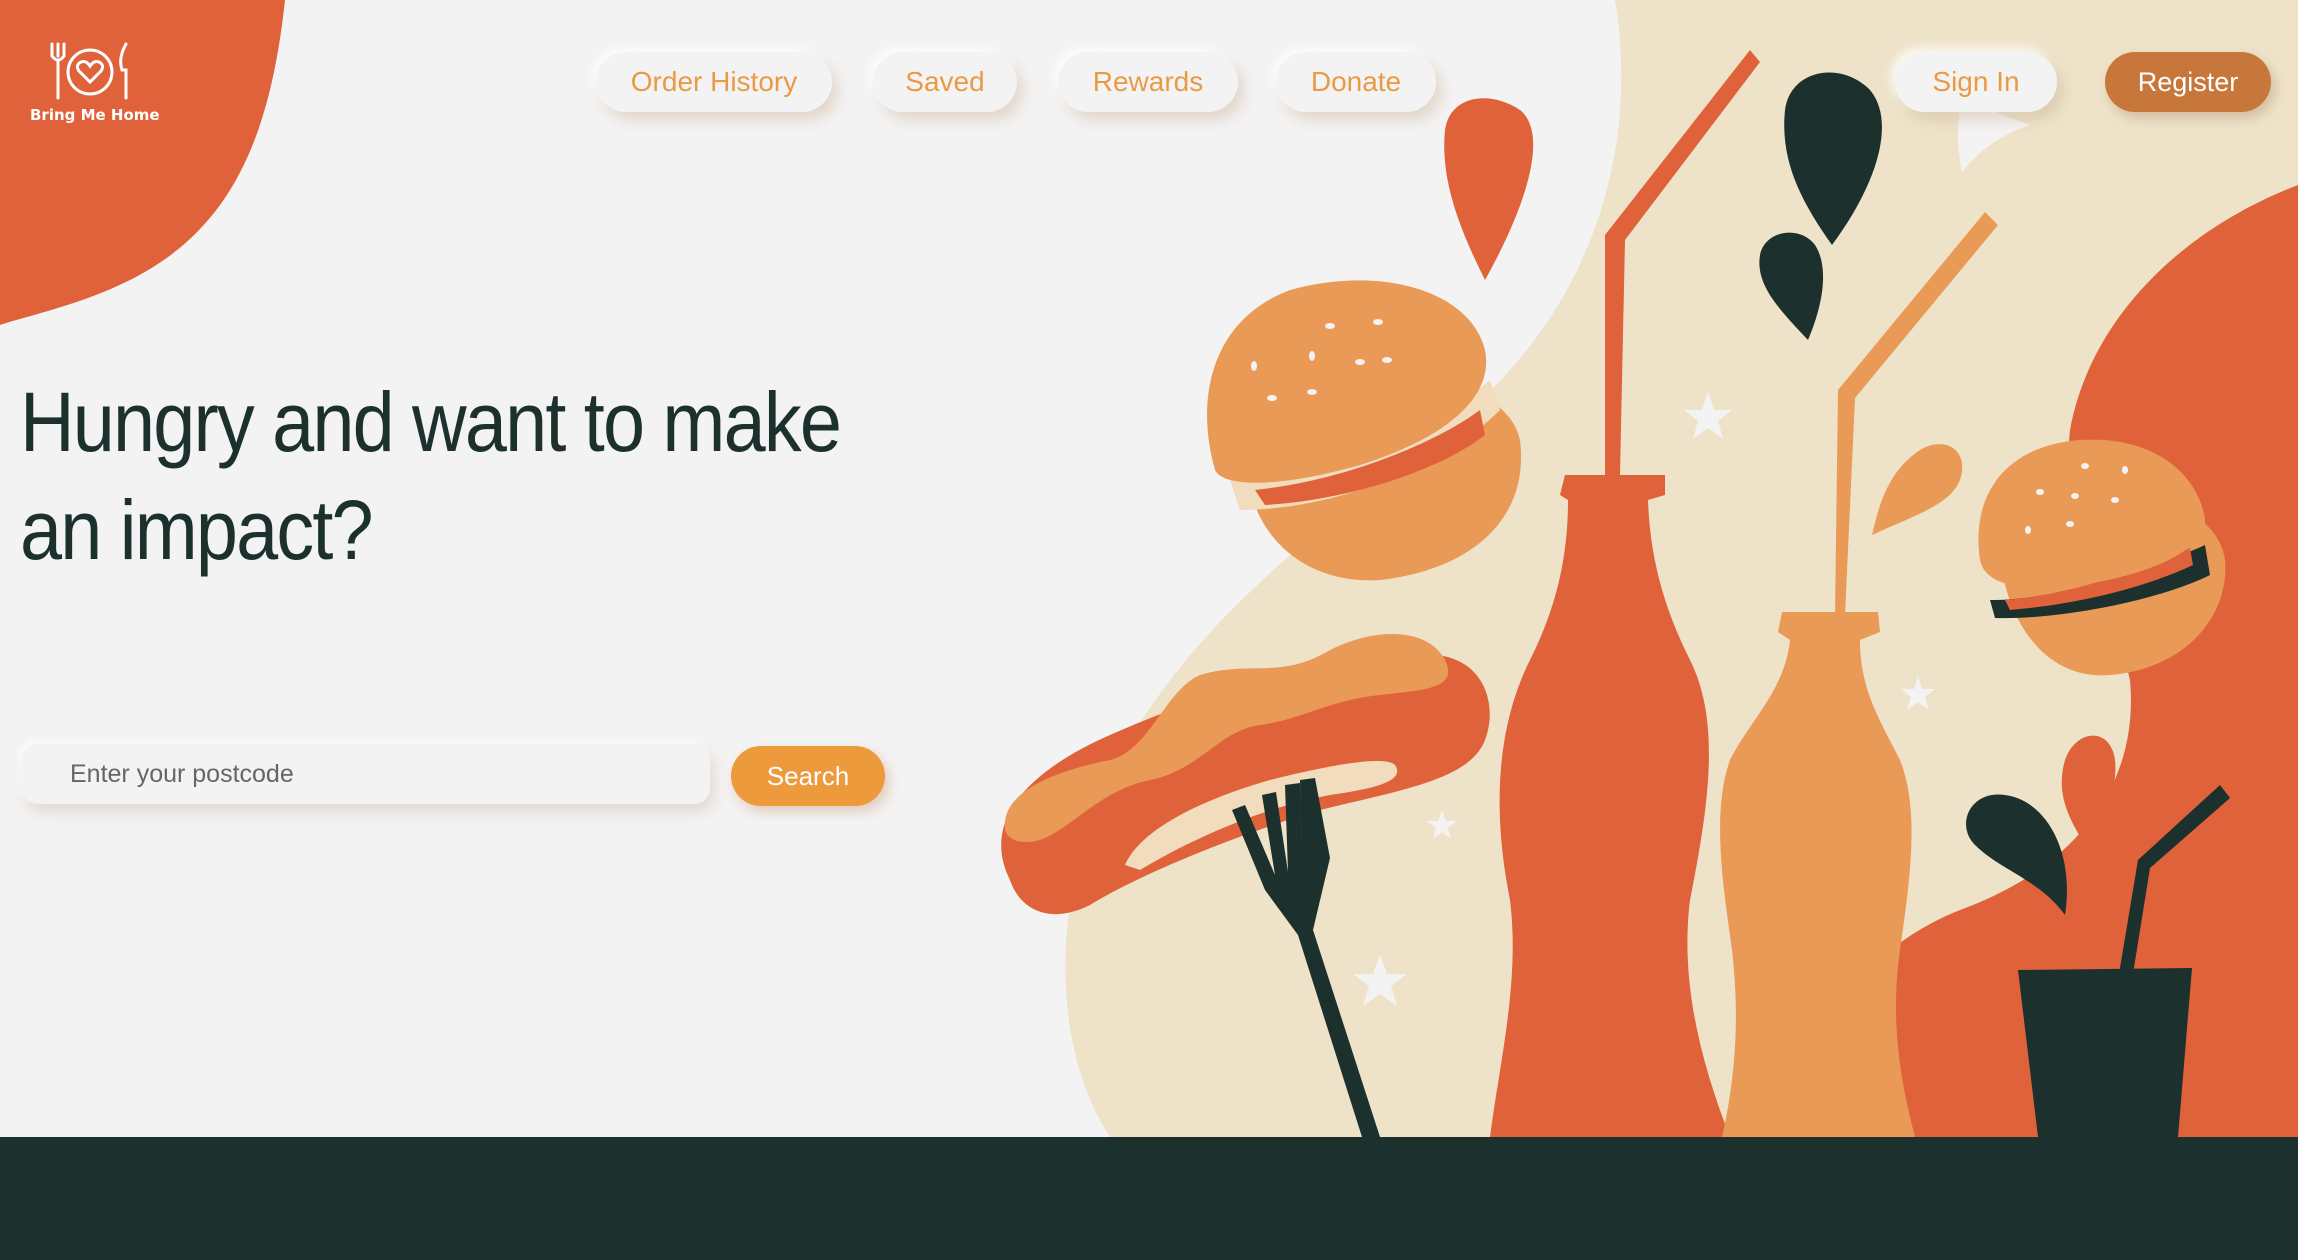 Image resolution: width=2298 pixels, height=1260 pixels. Describe the element at coordinates (1489, 189) in the screenshot. I see `sauce-drop-icon` at that location.